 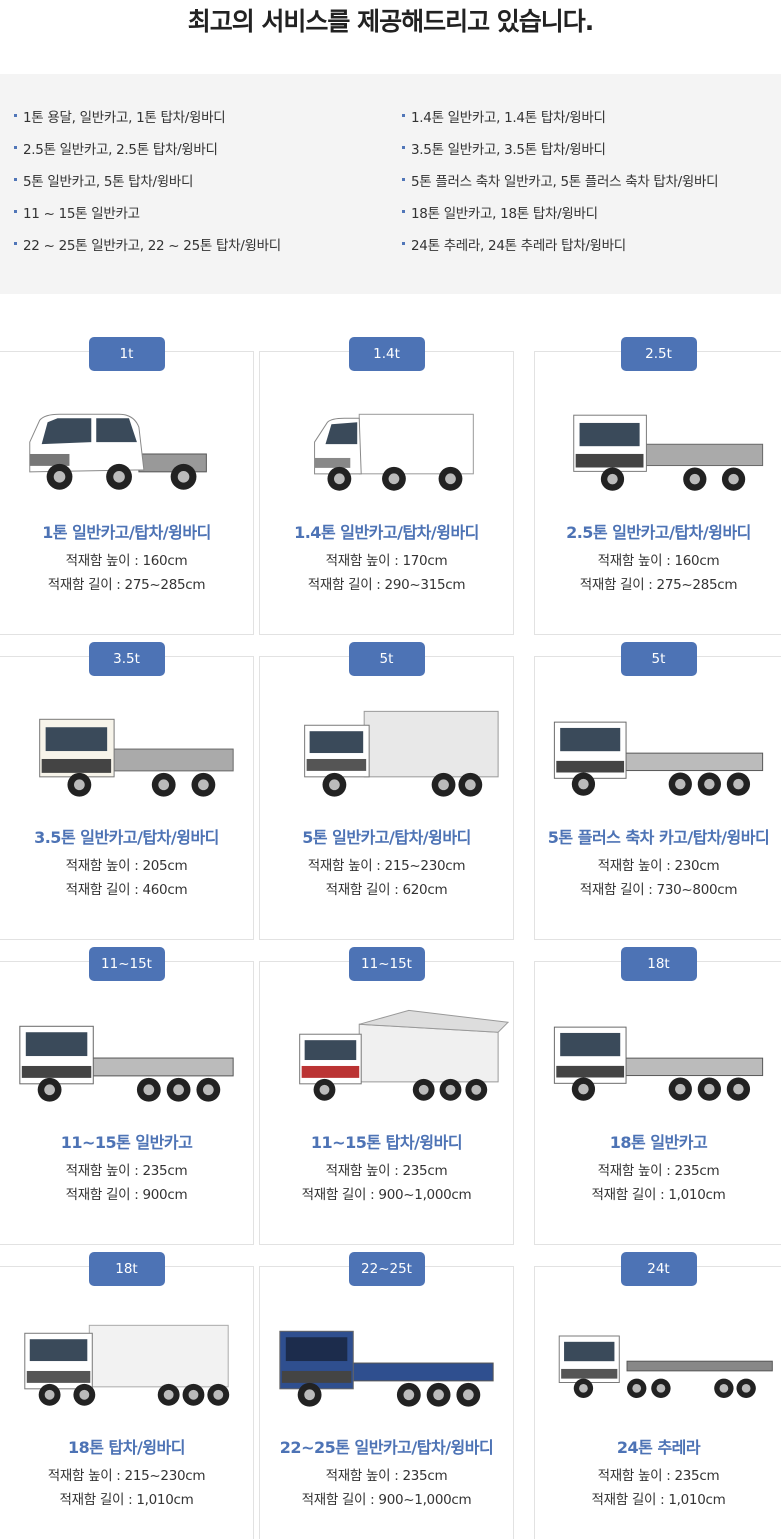 I want to click on tonnage-badge: 2.5t, so click(x=658, y=354).